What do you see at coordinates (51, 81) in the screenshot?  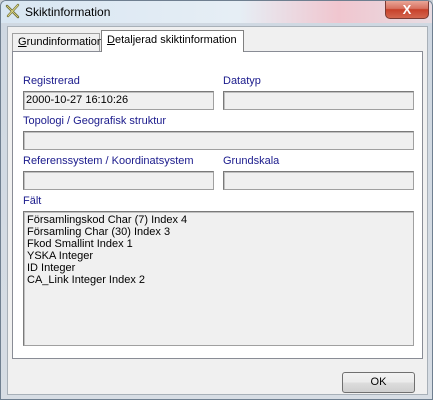 I see `registrerad-label: Registrerad` at bounding box center [51, 81].